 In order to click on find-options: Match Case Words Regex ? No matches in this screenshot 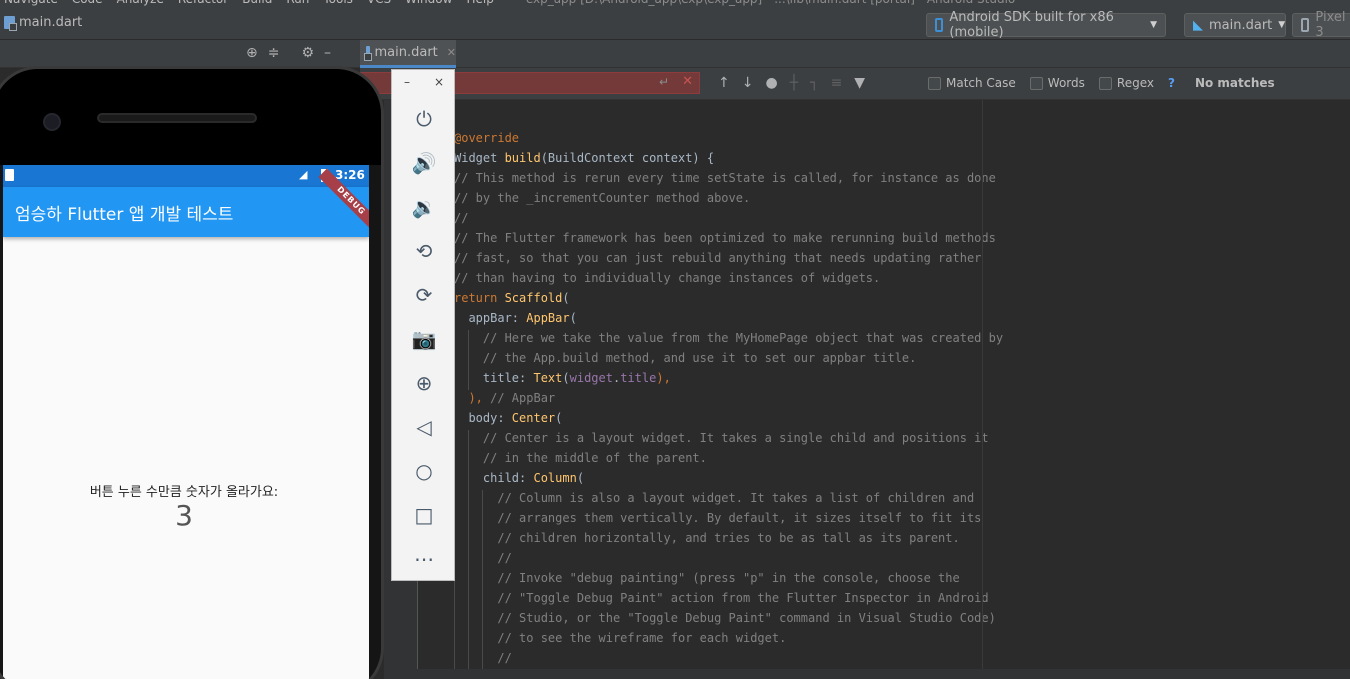, I will do `click(1101, 83)`.